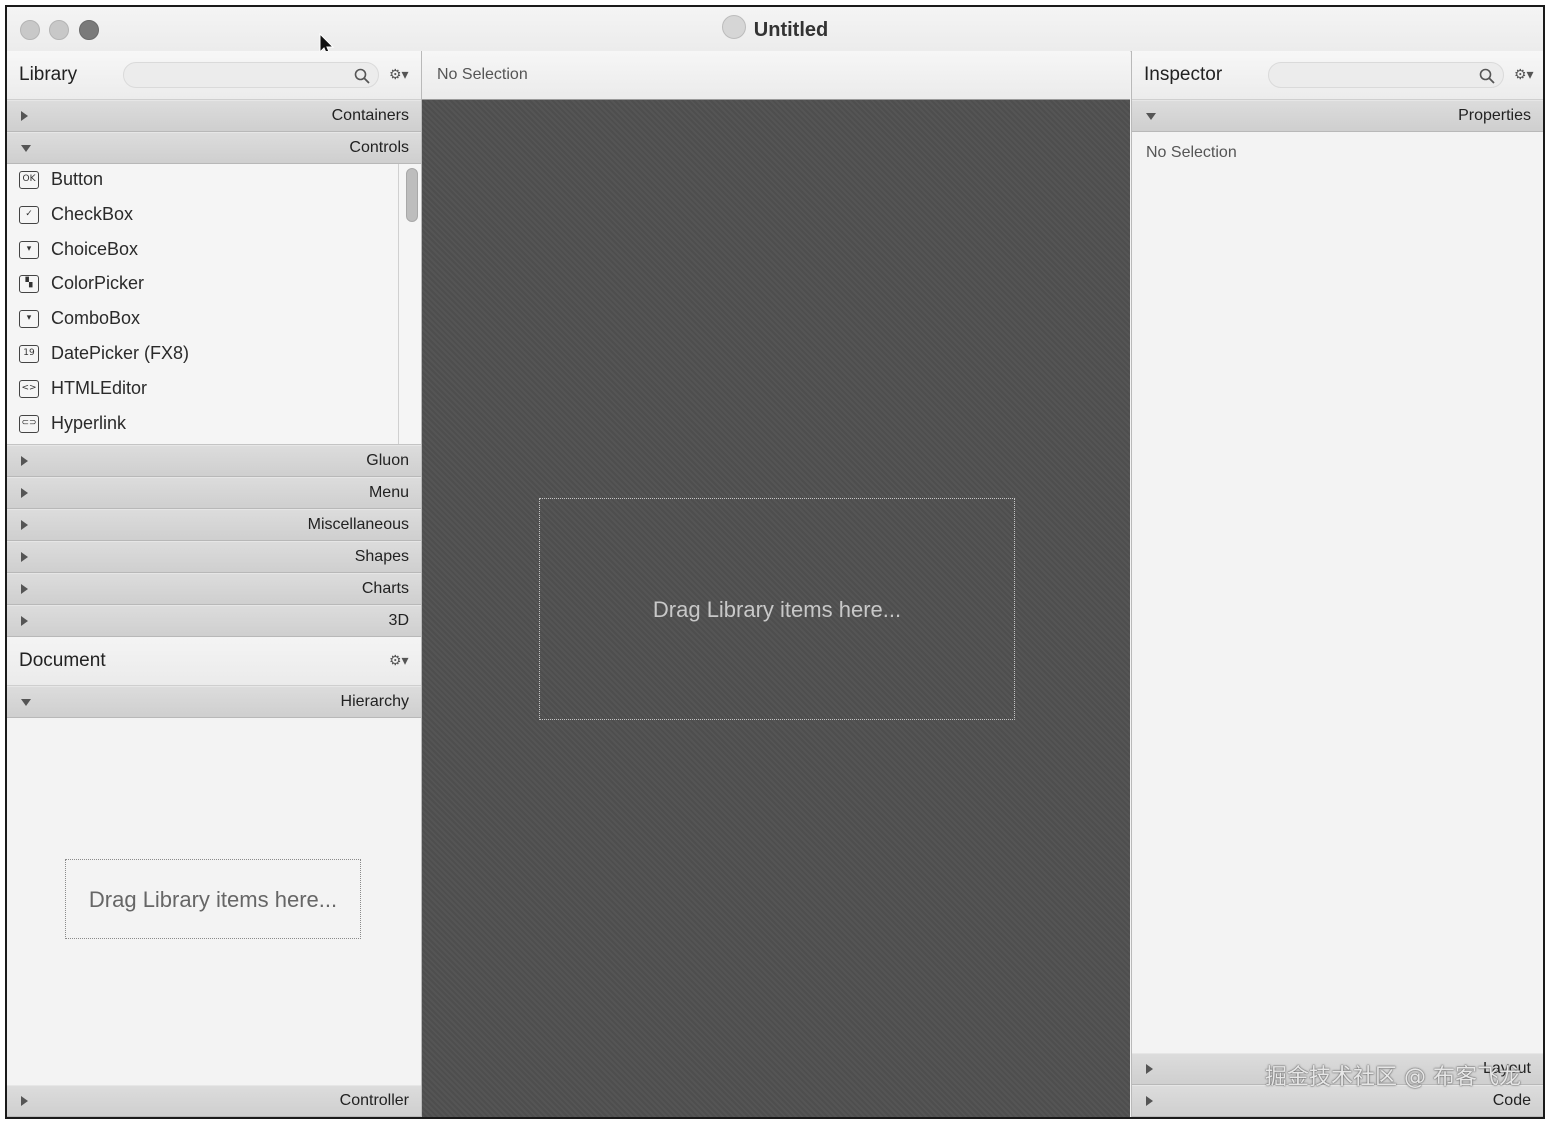 This screenshot has height=1125, width=1552. I want to click on section-label: Controller, so click(374, 1100).